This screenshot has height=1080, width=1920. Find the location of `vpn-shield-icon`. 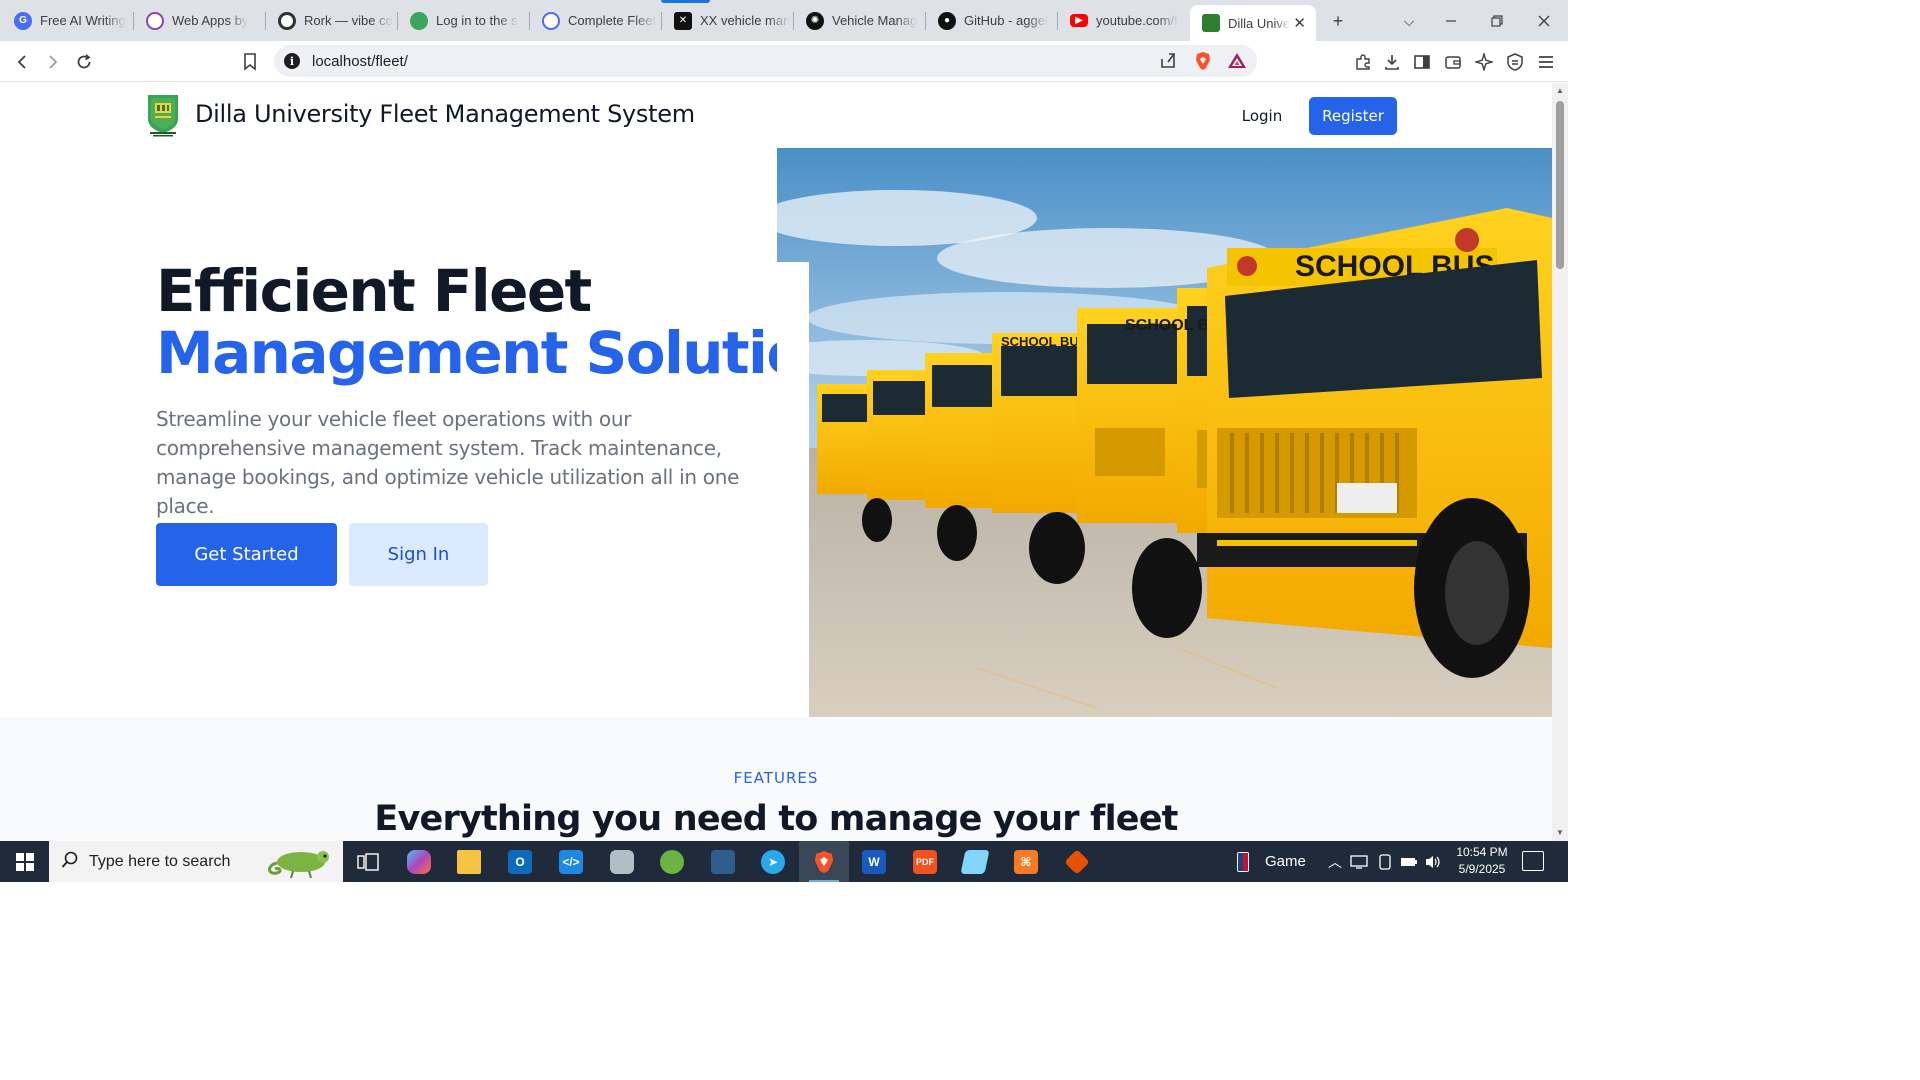

vpn-shield-icon is located at coordinates (1515, 62).